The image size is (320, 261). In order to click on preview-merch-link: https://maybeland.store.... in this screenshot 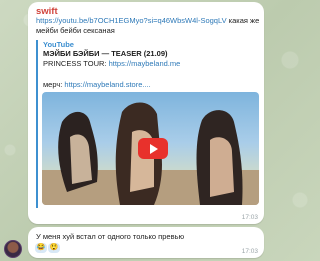, I will do `click(107, 84)`.